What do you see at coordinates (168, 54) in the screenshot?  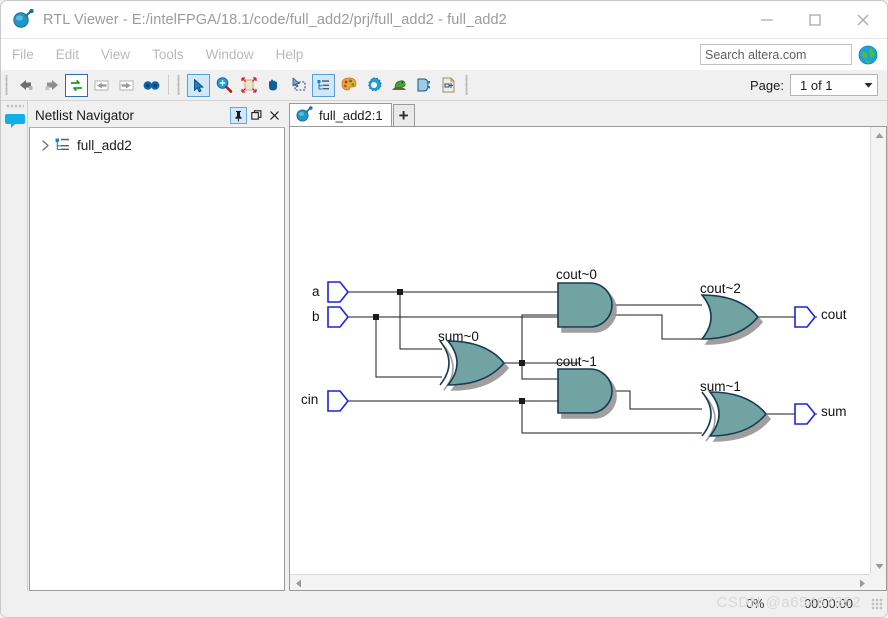 I see `menu-tools: Tools` at bounding box center [168, 54].